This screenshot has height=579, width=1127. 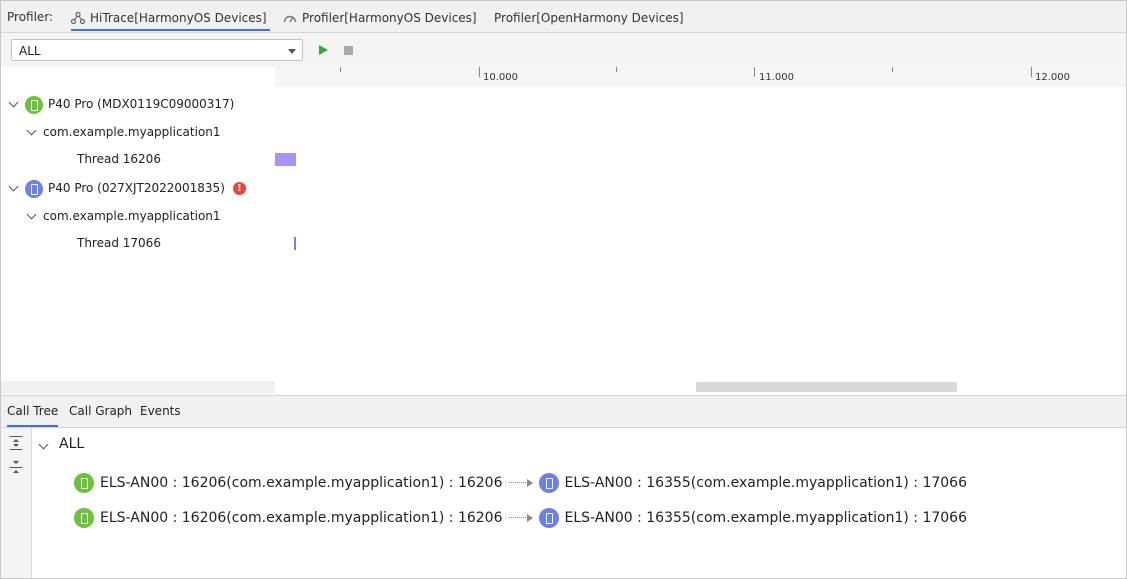 What do you see at coordinates (323, 50) in the screenshot?
I see `play-icon` at bounding box center [323, 50].